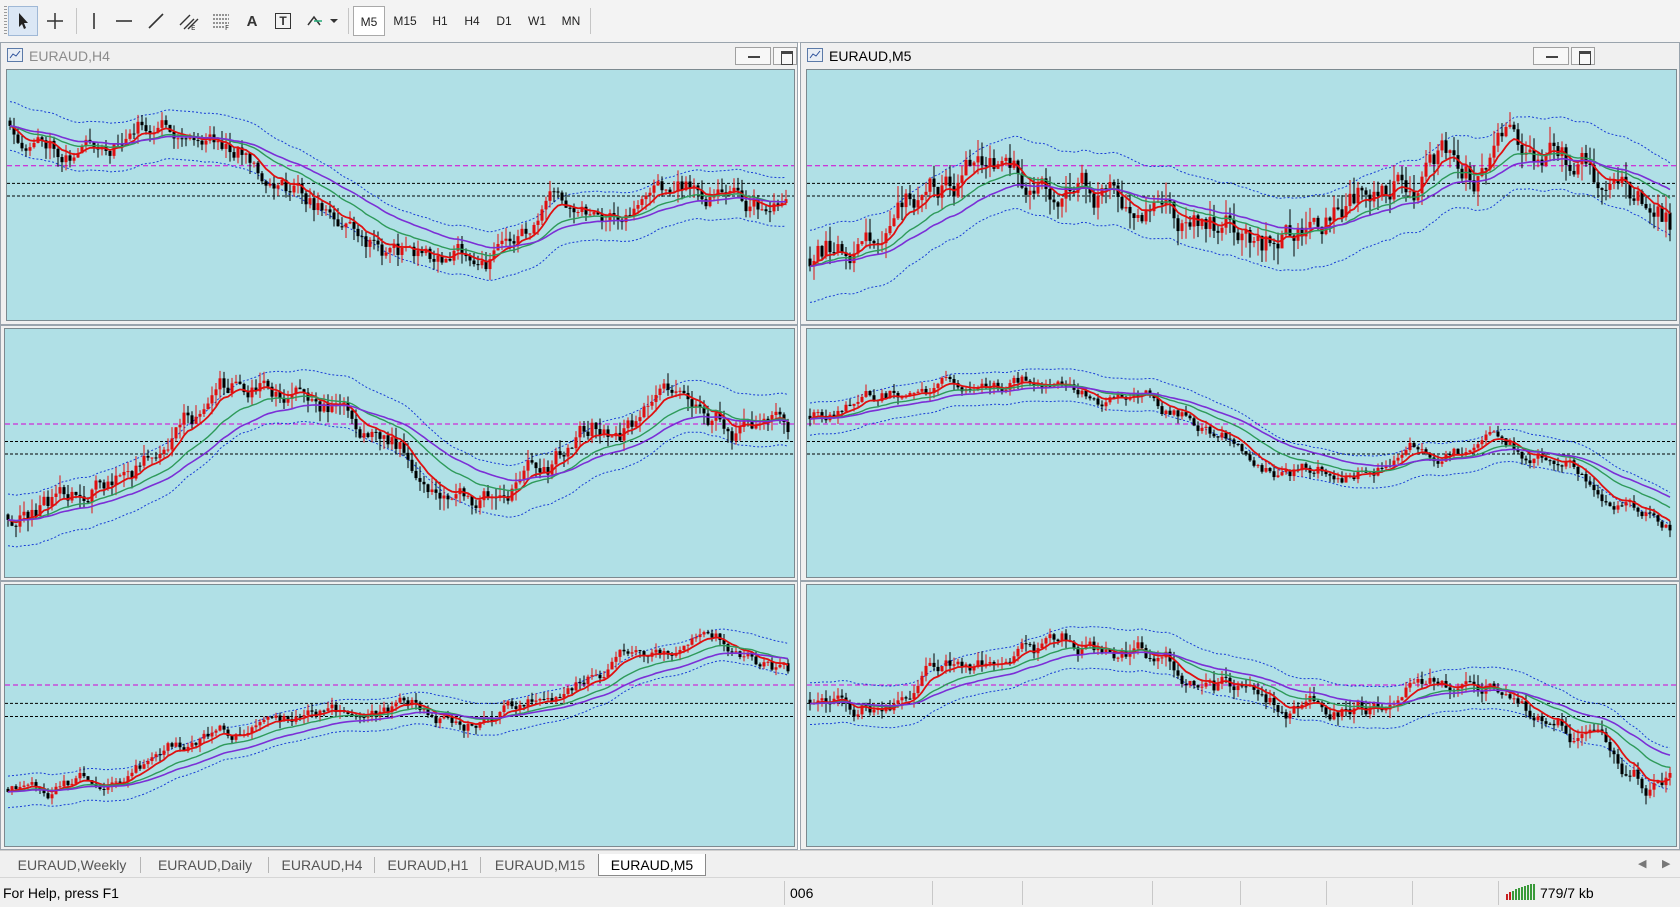 This screenshot has height=907, width=1680. What do you see at coordinates (537, 21) in the screenshot?
I see `timeframe-w1: W1` at bounding box center [537, 21].